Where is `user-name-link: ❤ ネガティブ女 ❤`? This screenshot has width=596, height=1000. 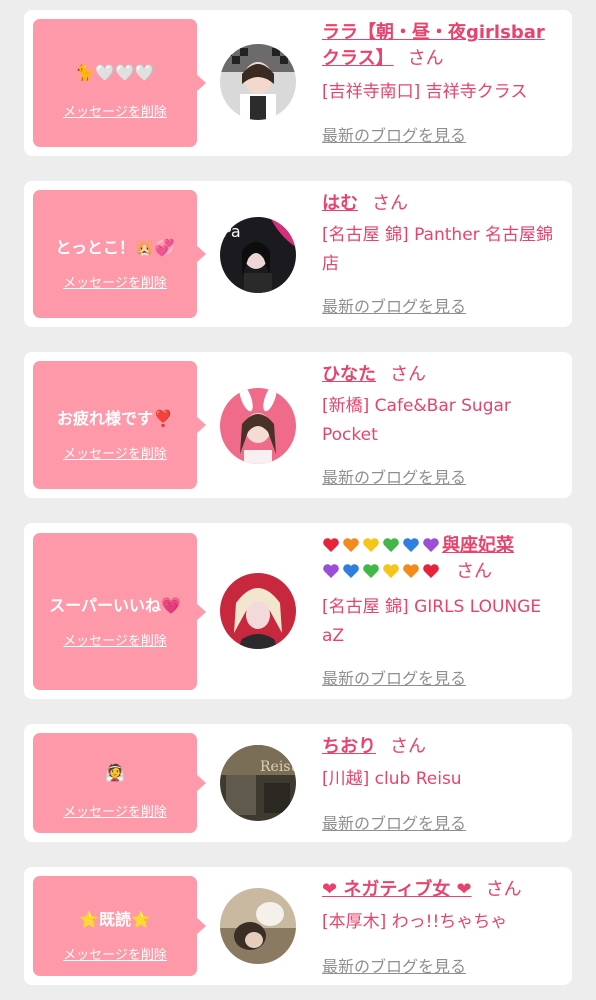
user-name-link: ❤ ネガティブ女 ❤ is located at coordinates (397, 889).